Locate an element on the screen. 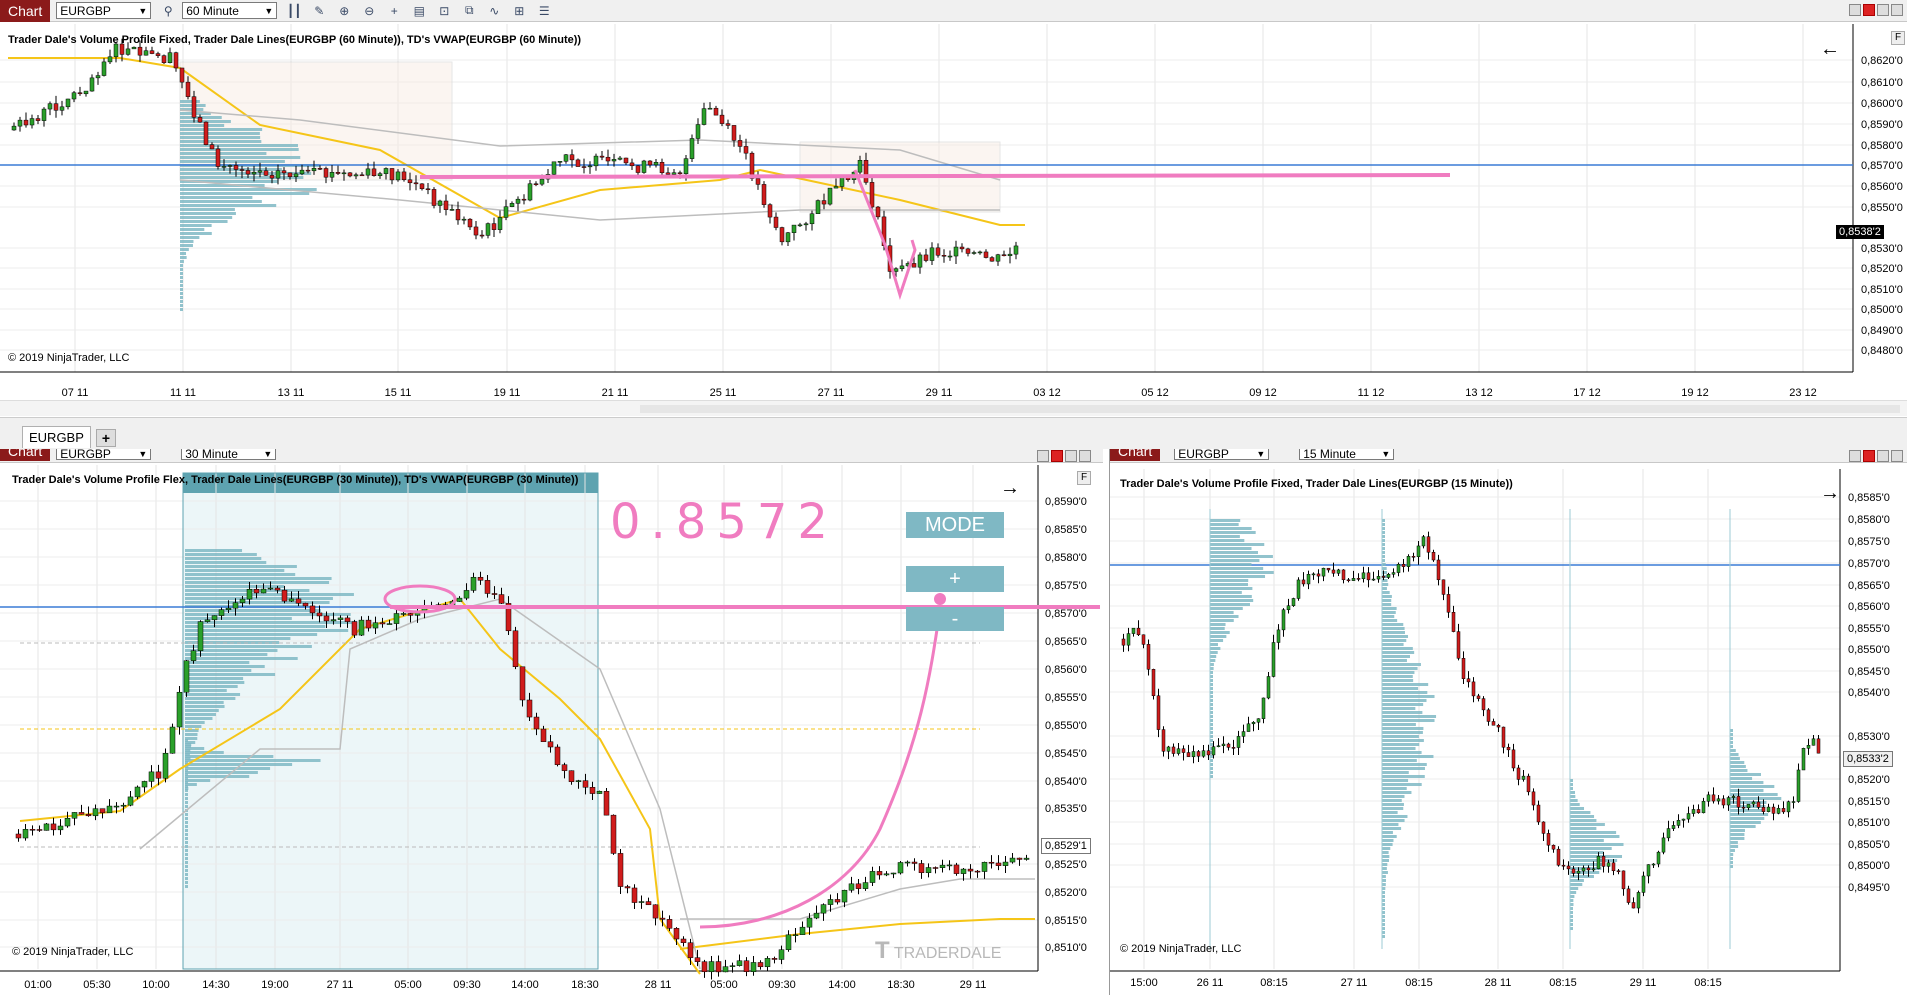 Image resolution: width=1907 pixels, height=995 pixels. time-tick-label: 26 11 is located at coordinates (1210, 983).